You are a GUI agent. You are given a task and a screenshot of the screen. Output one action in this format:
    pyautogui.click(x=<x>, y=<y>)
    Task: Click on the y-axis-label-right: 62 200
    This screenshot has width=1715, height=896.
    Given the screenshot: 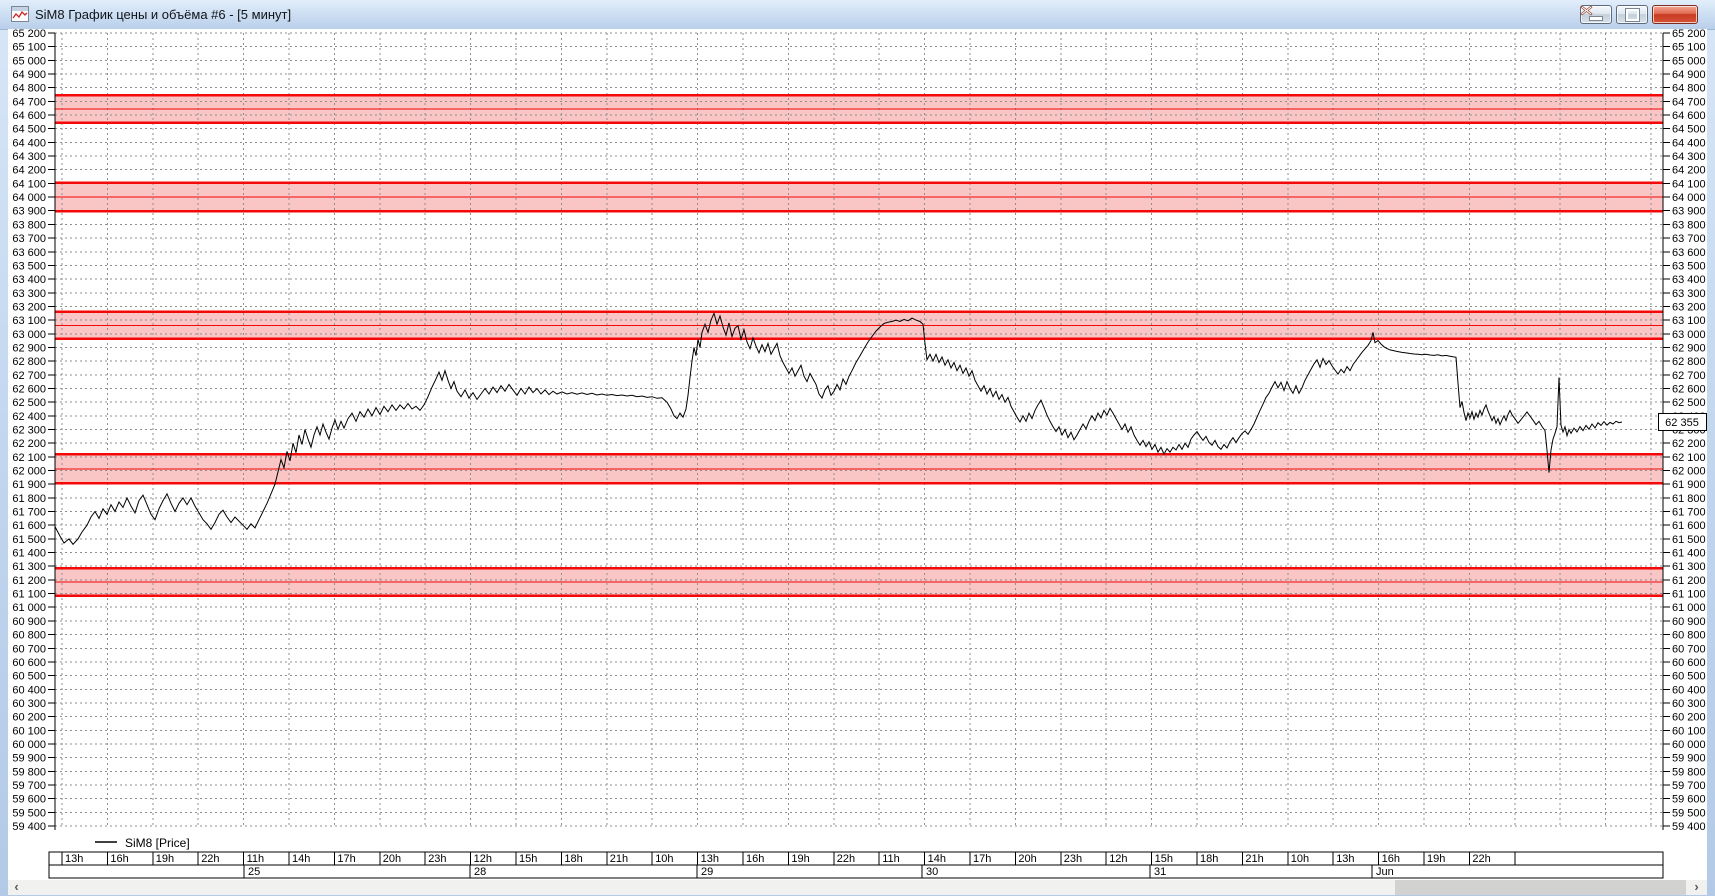 What is the action you would take?
    pyautogui.click(x=1689, y=444)
    